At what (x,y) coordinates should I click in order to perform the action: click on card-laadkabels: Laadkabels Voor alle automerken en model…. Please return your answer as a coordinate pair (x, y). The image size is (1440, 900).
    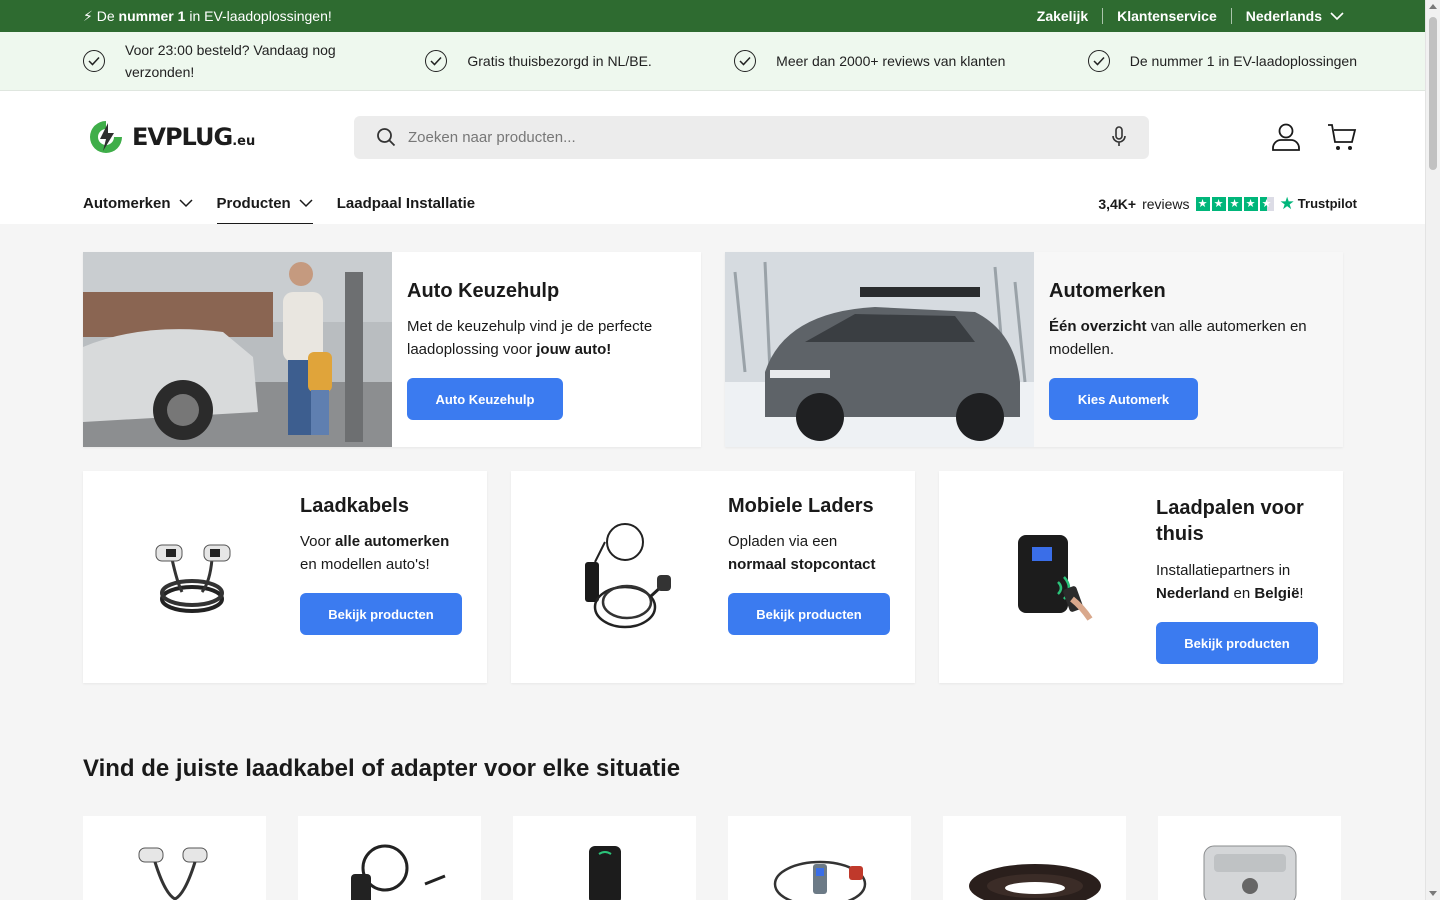
    Looking at the image, I should click on (285, 577).